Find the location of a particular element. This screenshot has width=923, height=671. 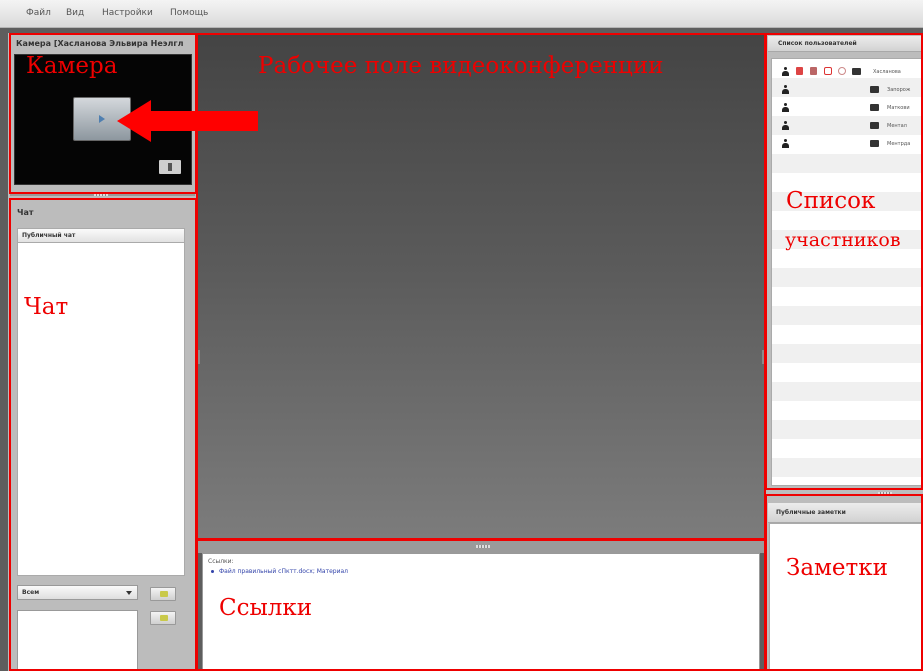

annotation-camera: Камера is located at coordinates (72, 66).